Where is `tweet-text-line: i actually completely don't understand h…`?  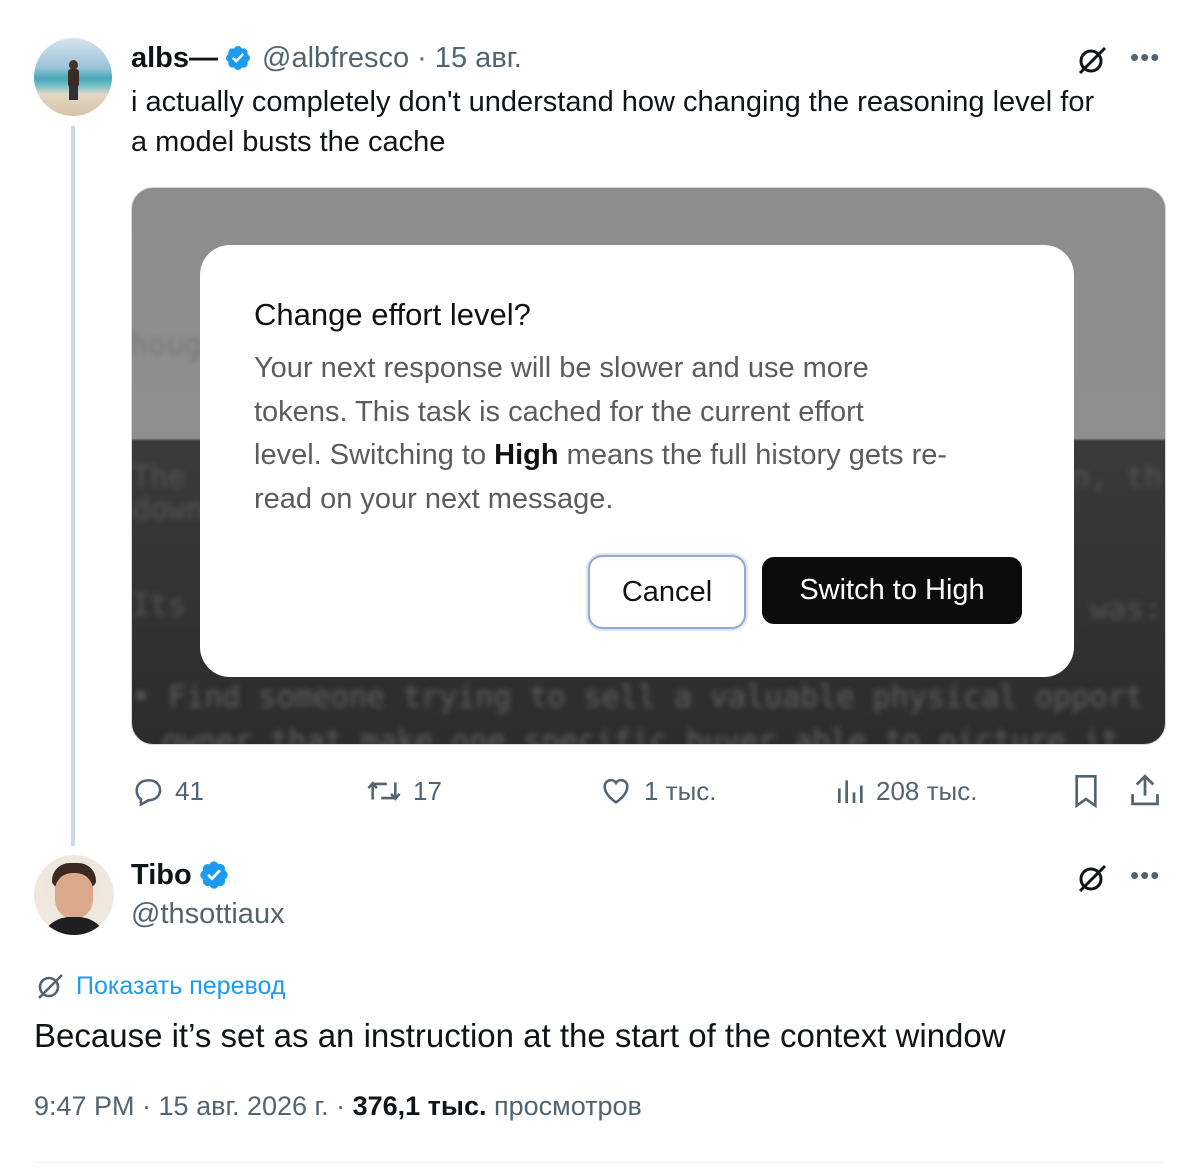 tweet-text-line: i actually completely don't understand h… is located at coordinates (613, 102).